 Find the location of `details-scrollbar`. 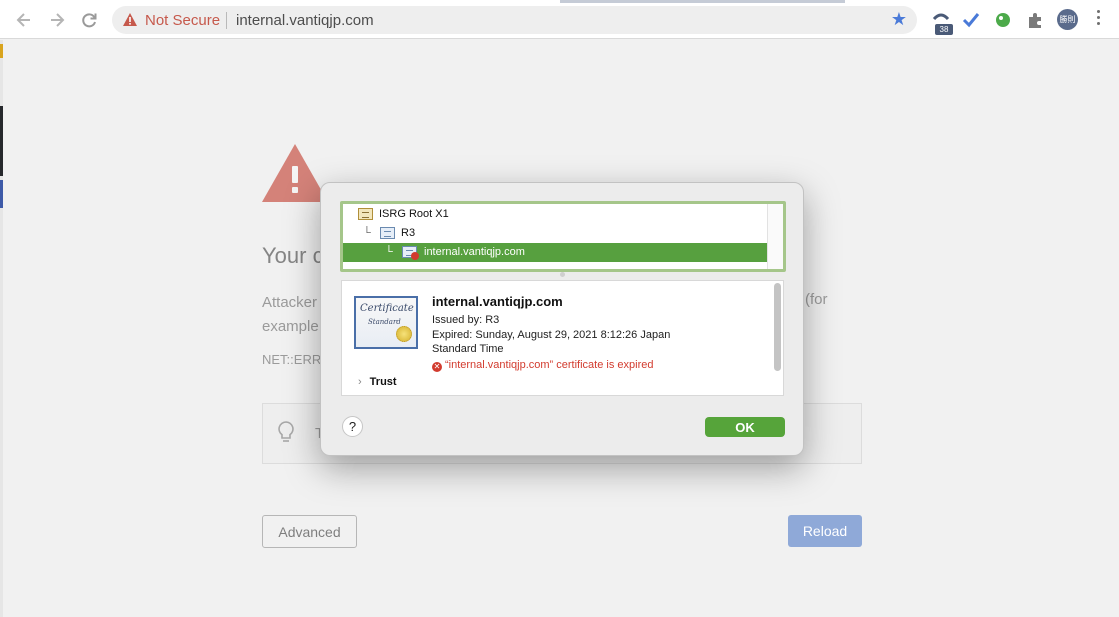

details-scrollbar is located at coordinates (777, 327).